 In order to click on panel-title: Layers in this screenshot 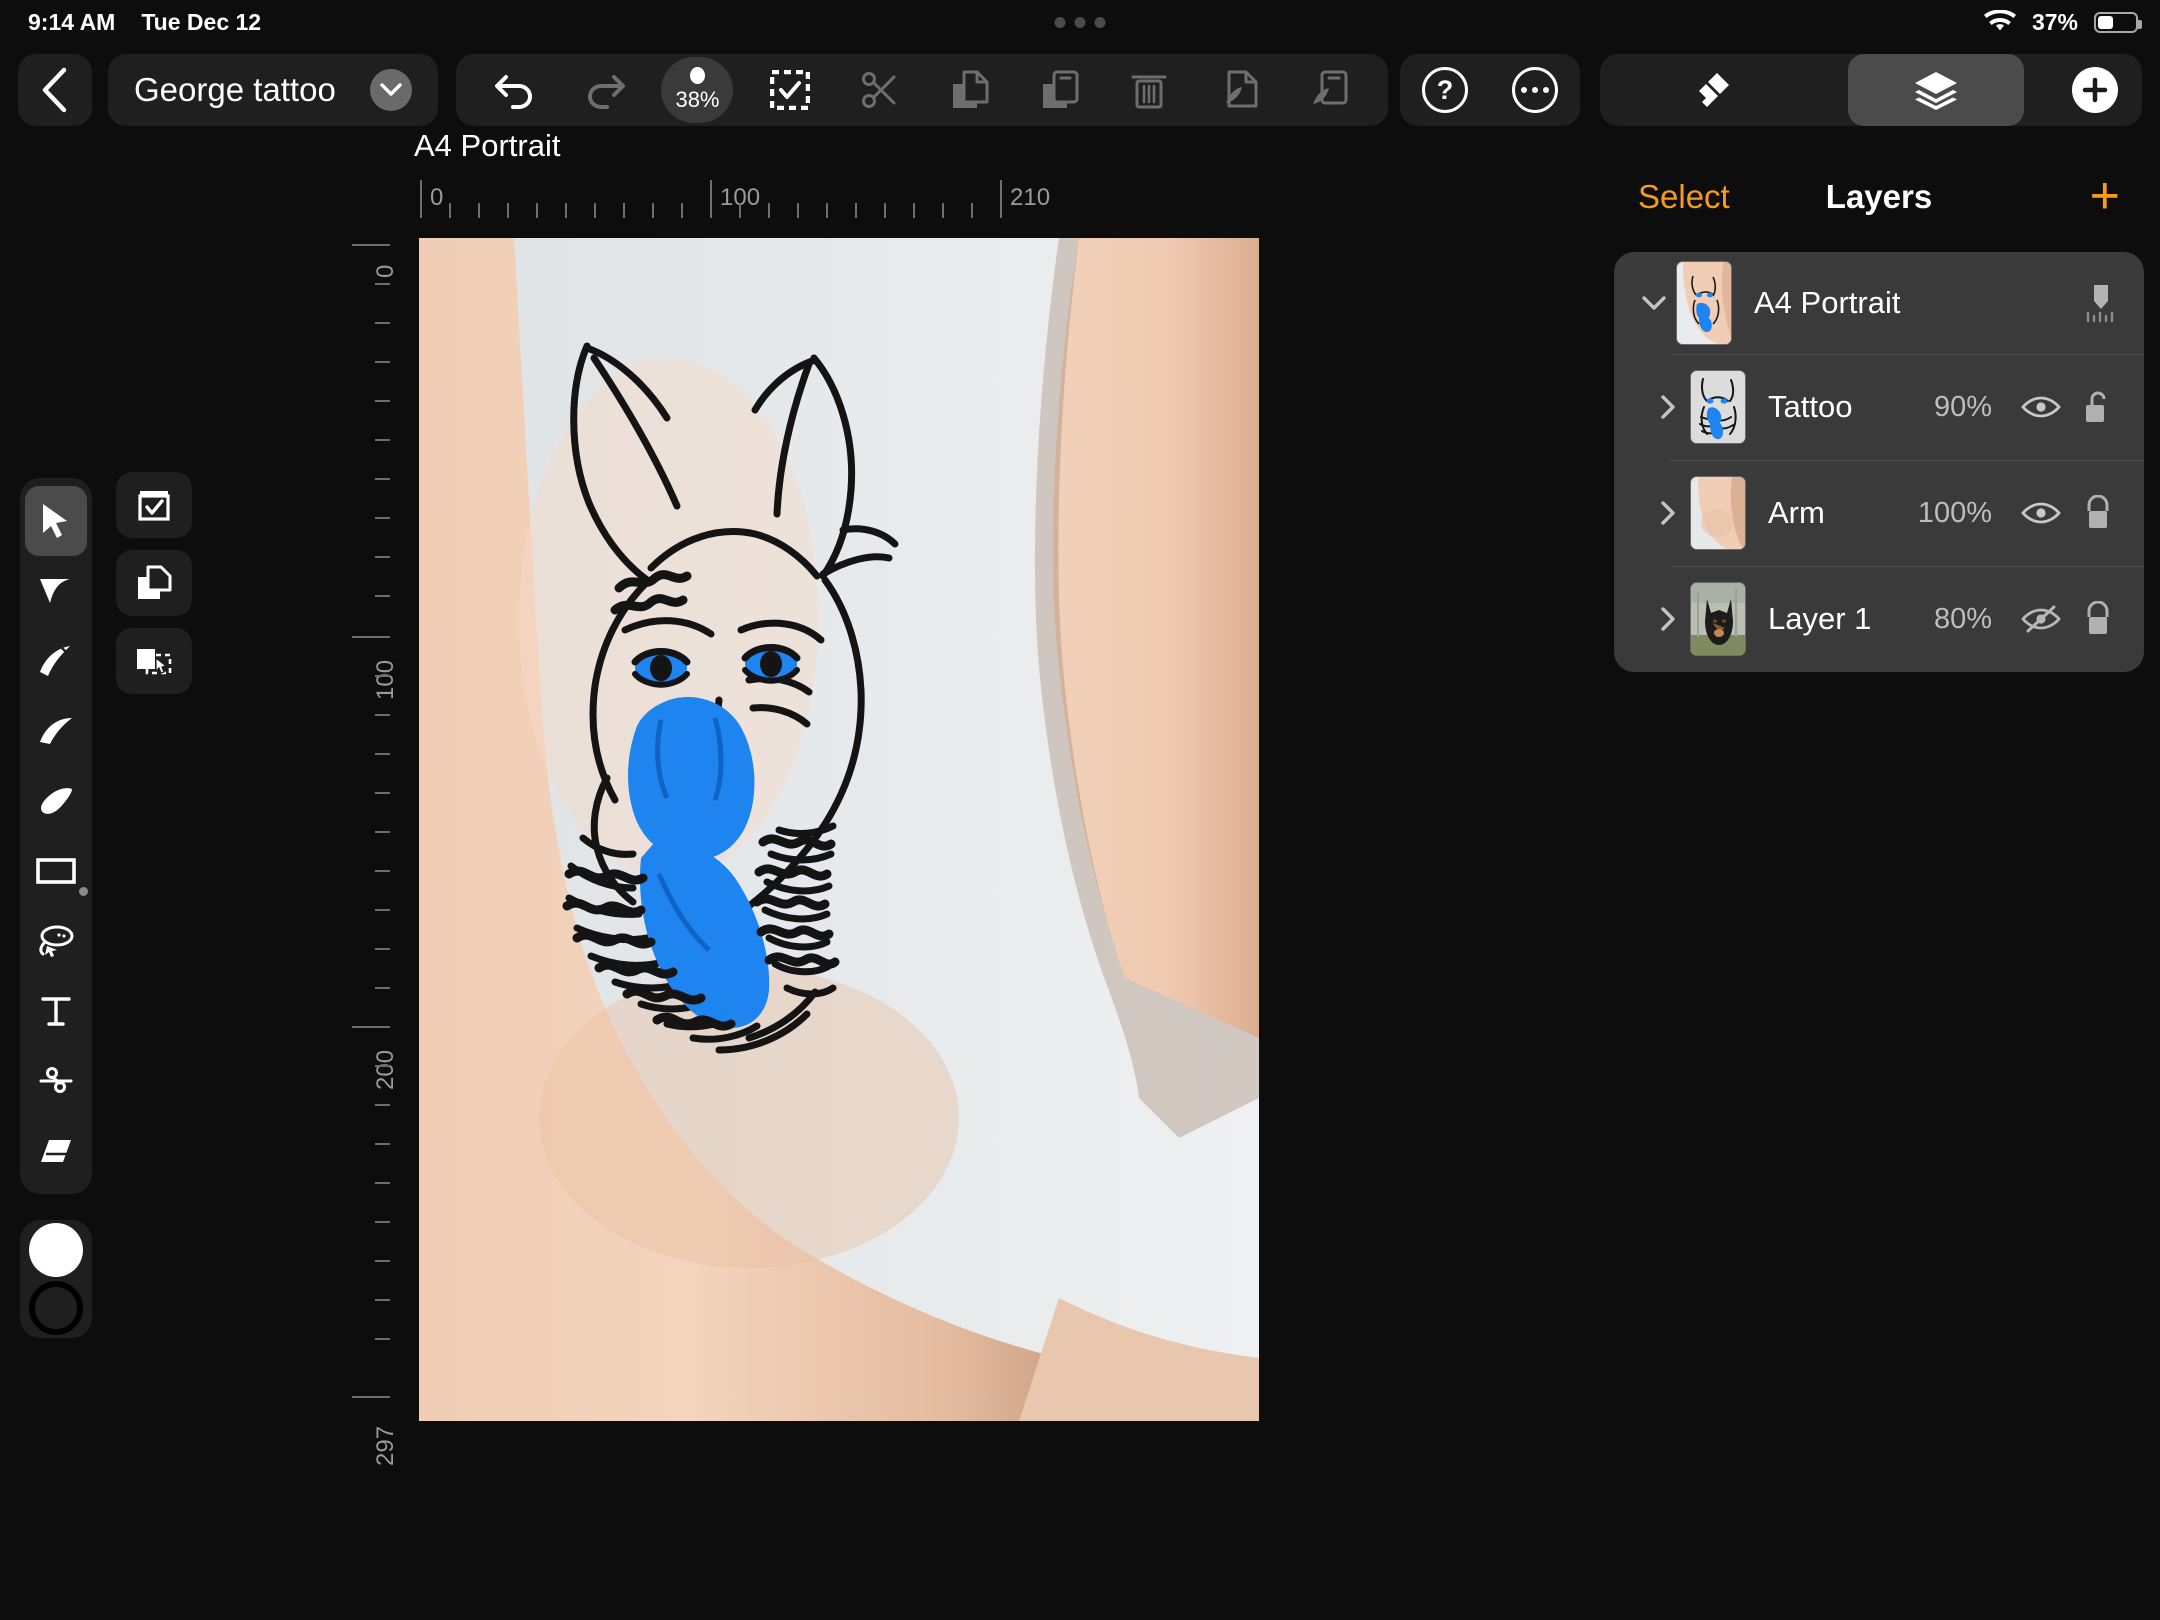, I will do `click(1879, 196)`.